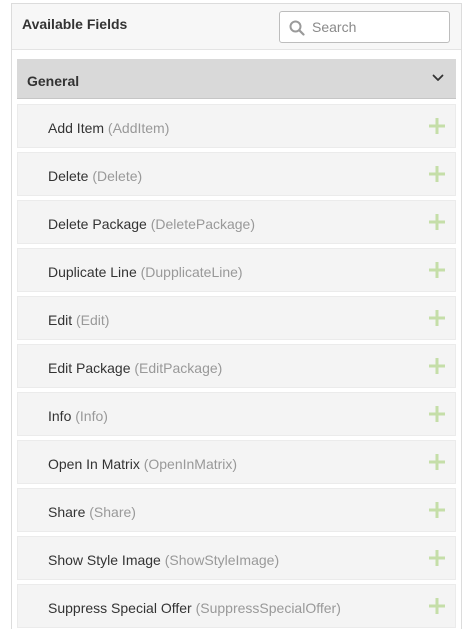 The width and height of the screenshot is (466, 629). I want to click on field-name: Suppress Special Offer, so click(120, 608).